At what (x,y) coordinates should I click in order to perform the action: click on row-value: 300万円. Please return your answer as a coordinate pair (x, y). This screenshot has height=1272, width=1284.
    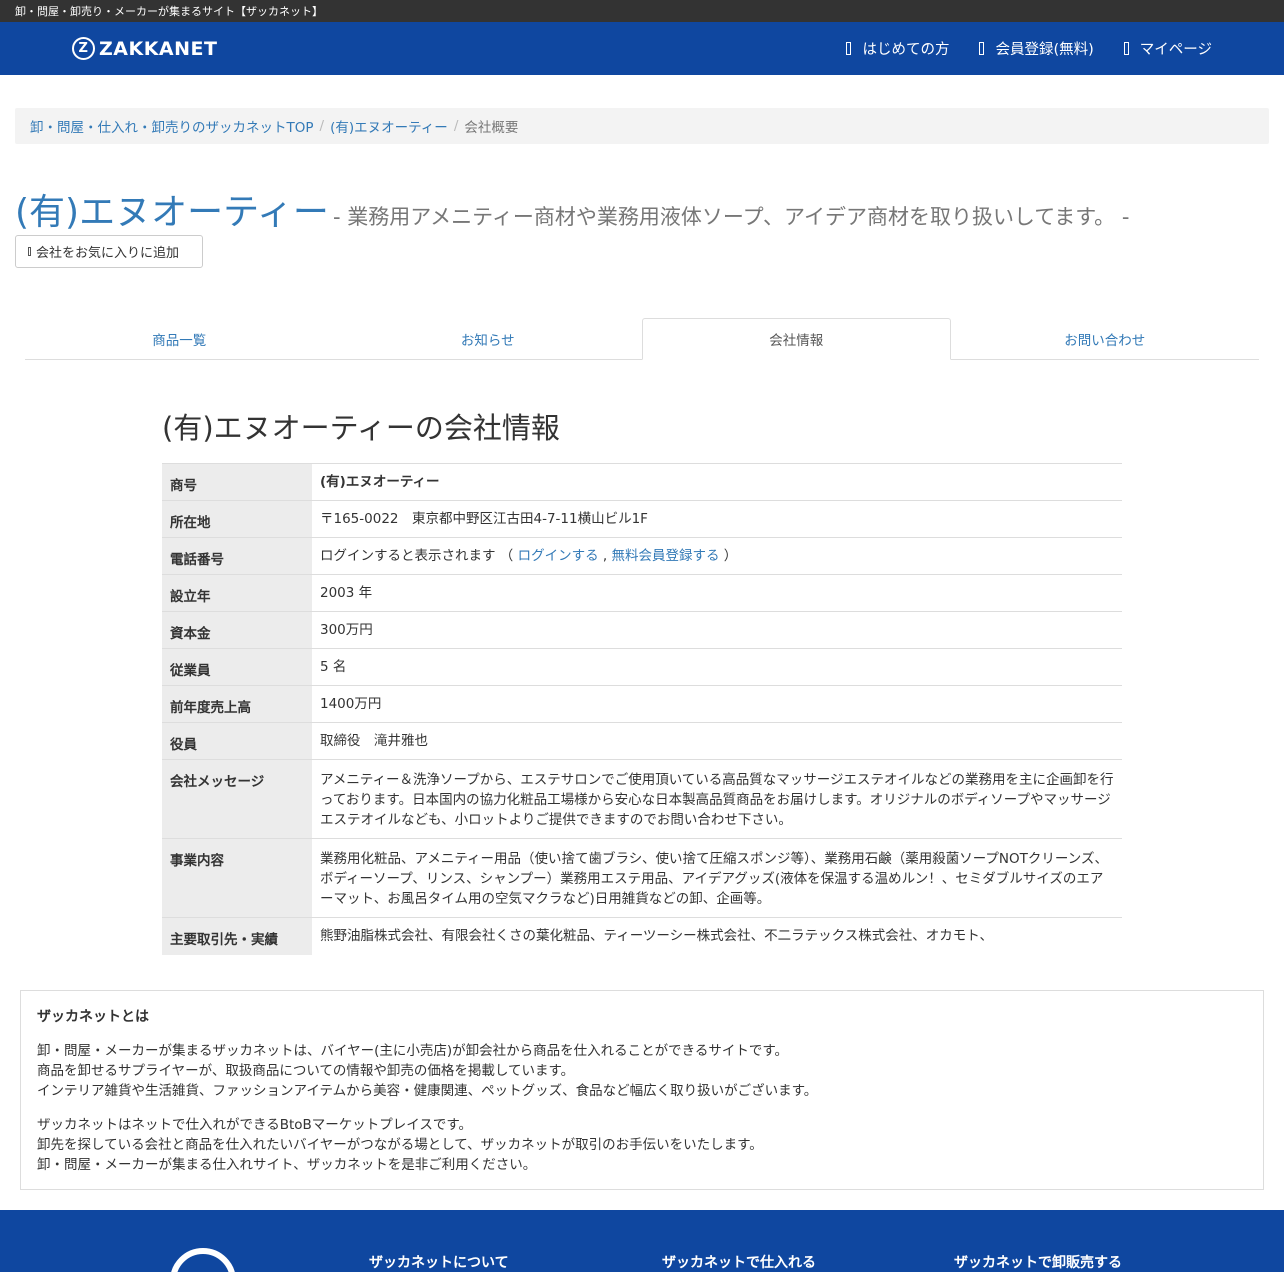
    Looking at the image, I should click on (717, 630).